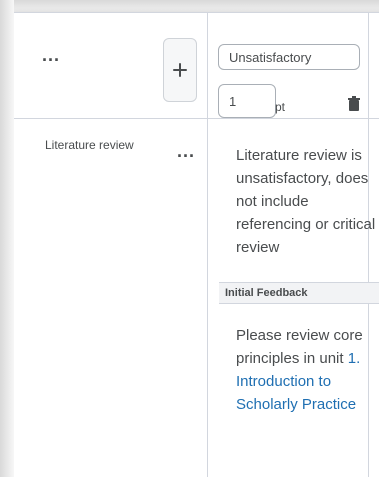 The width and height of the screenshot is (379, 477). I want to click on feedback-link-2: Introduction to Scholarly Practice, so click(296, 393).